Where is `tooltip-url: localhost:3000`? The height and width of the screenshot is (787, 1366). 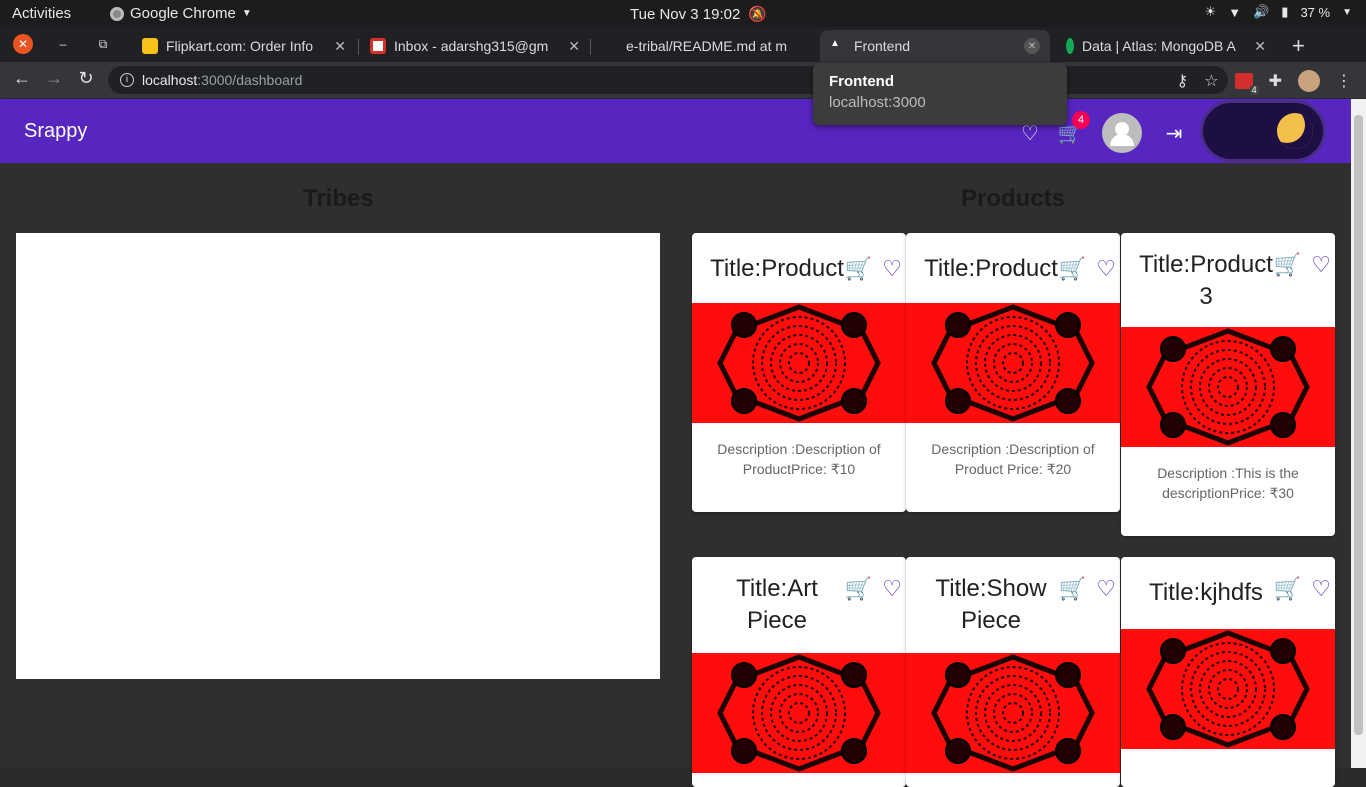 tooltip-url: localhost:3000 is located at coordinates (877, 102).